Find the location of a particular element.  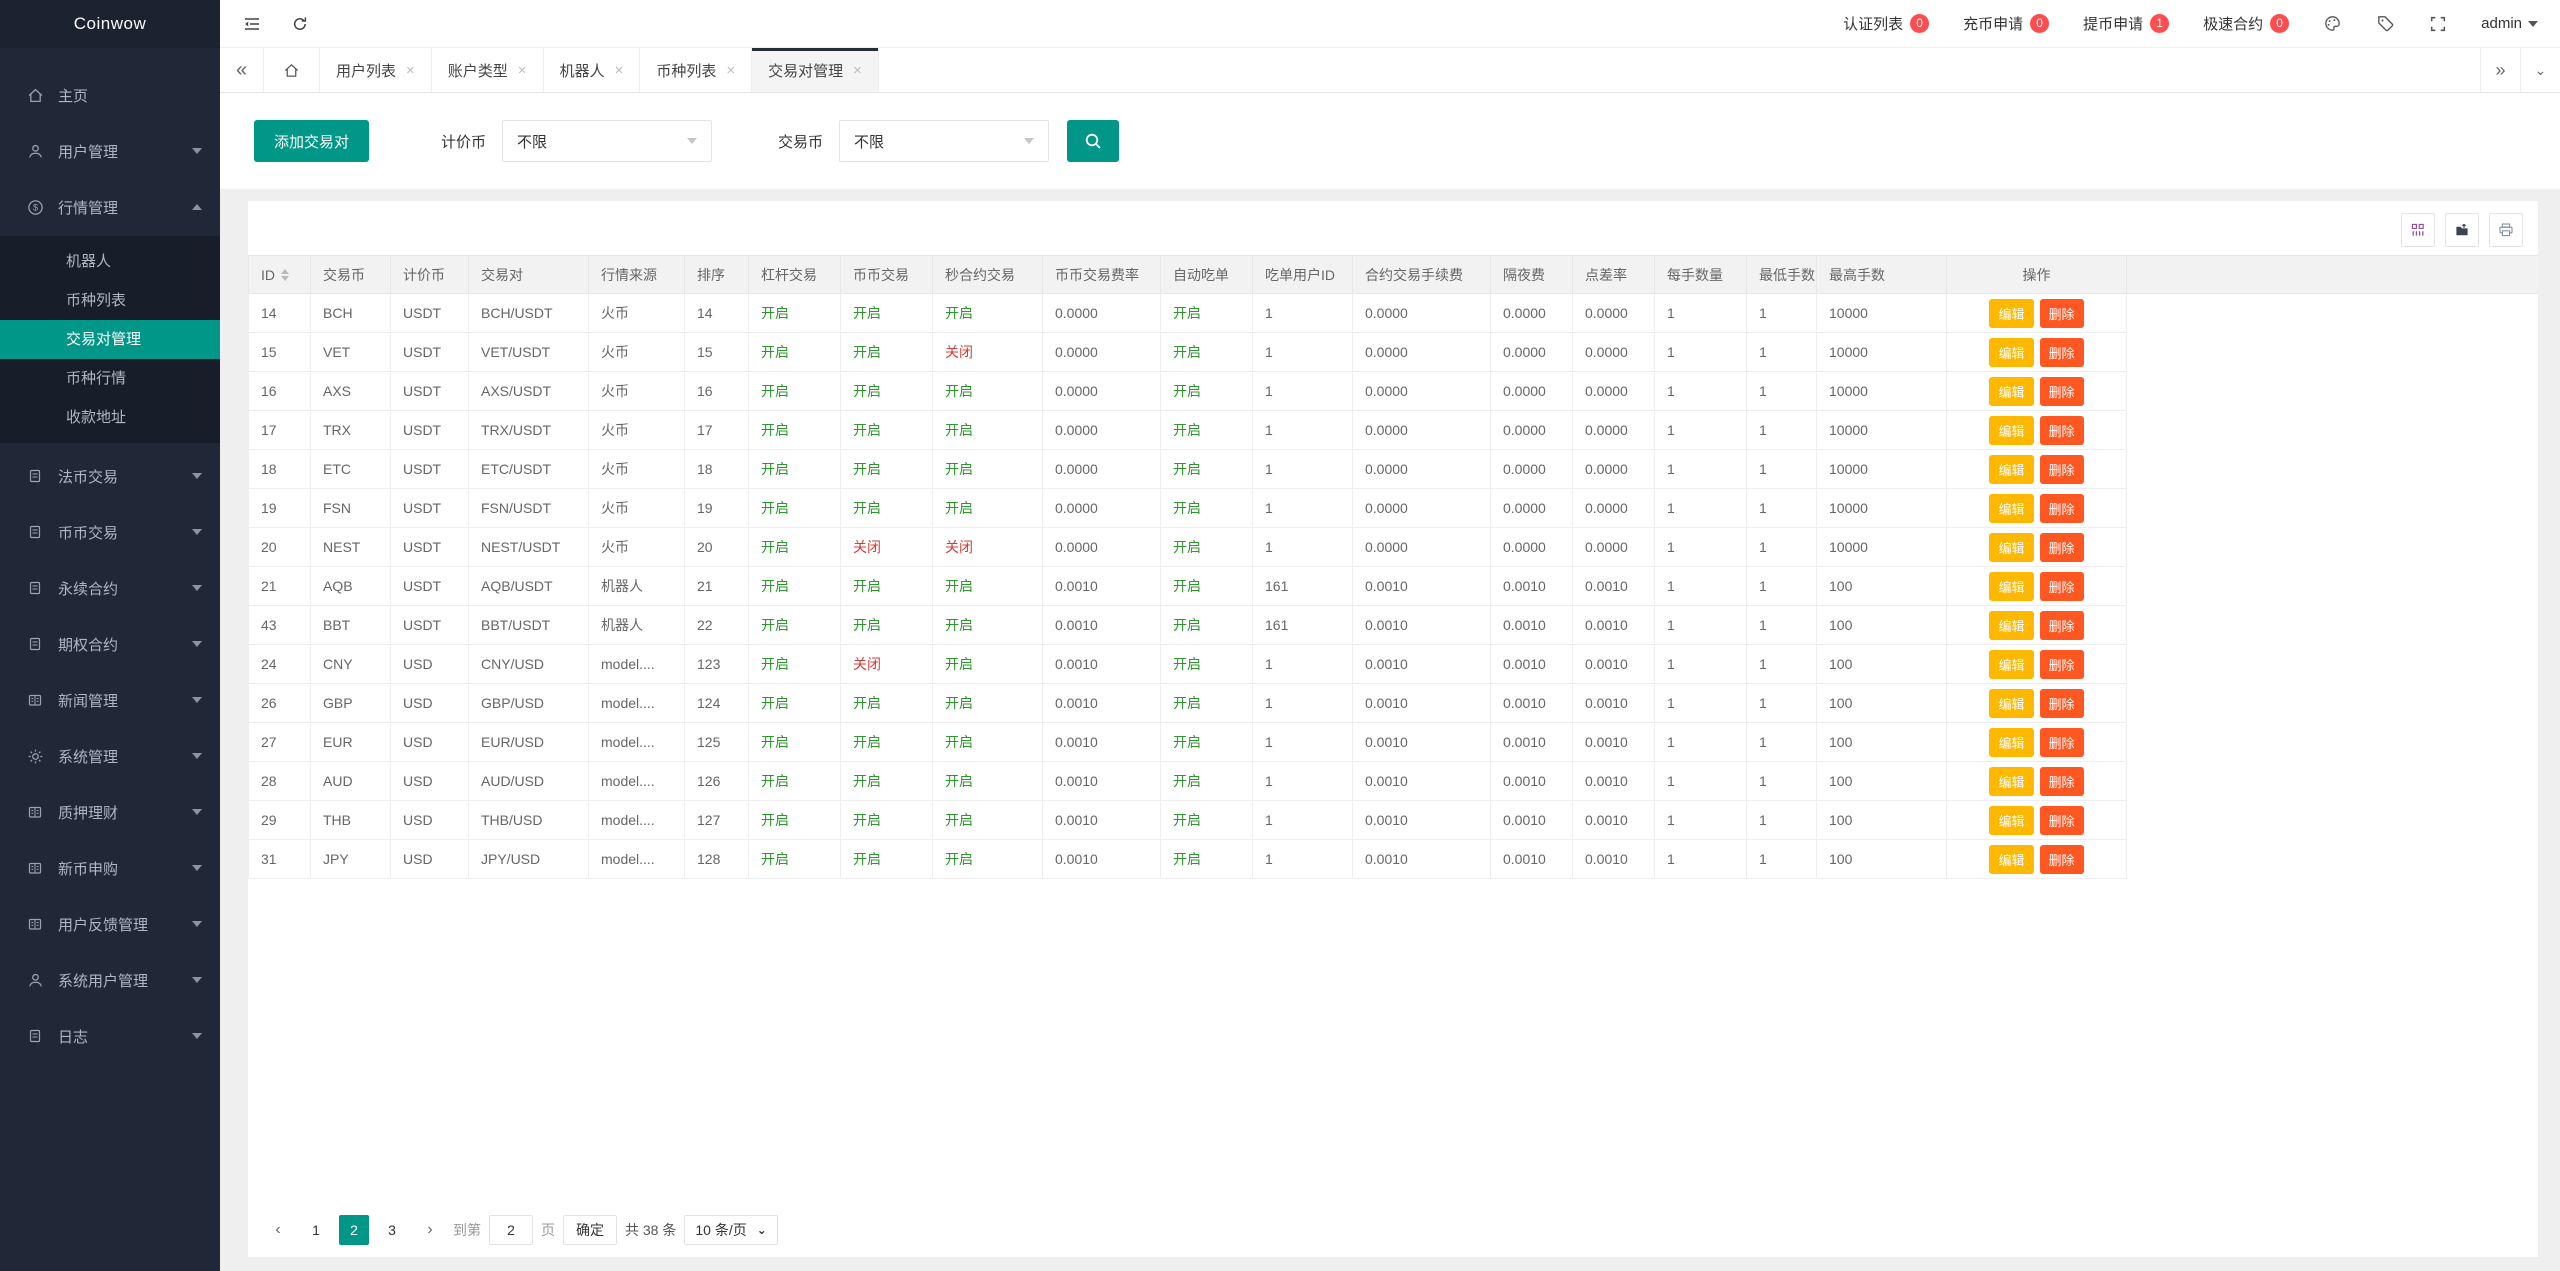

page-button-2: 2 is located at coordinates (354, 1230).